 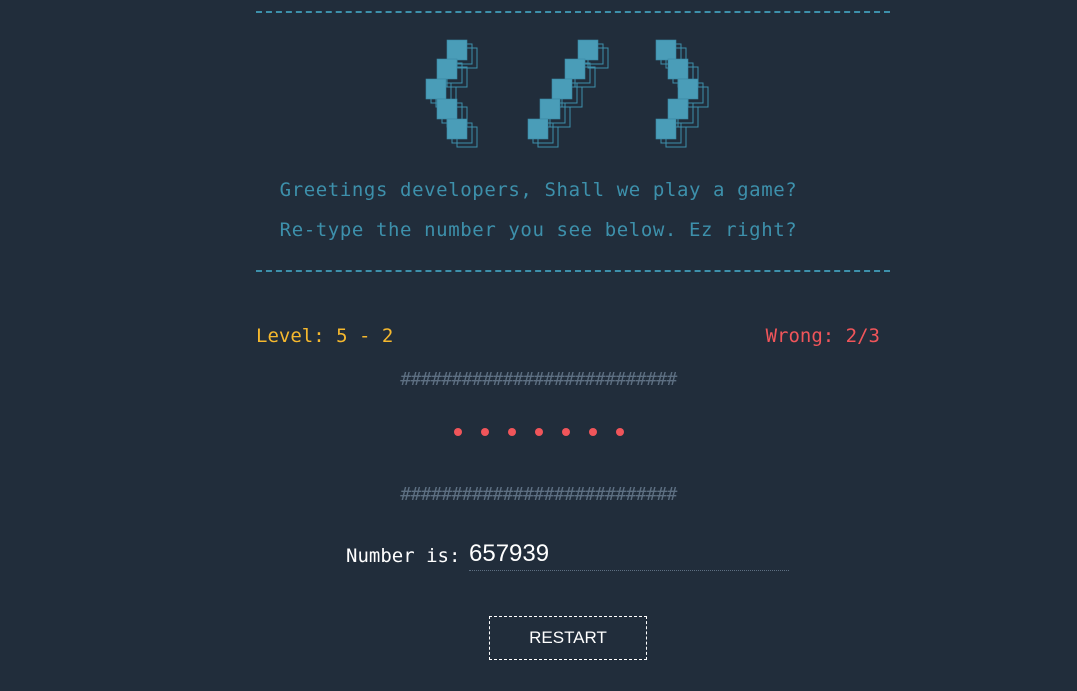 What do you see at coordinates (629, 554) in the screenshot?
I see `number-input` at bounding box center [629, 554].